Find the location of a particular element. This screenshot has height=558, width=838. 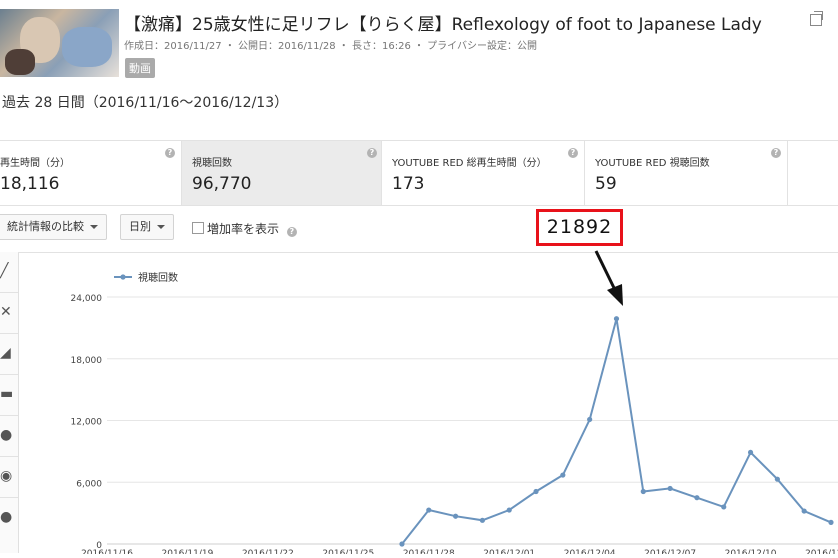

metric-card-watch-time: 再生時間（分） 18,116 ? is located at coordinates (91, 173).